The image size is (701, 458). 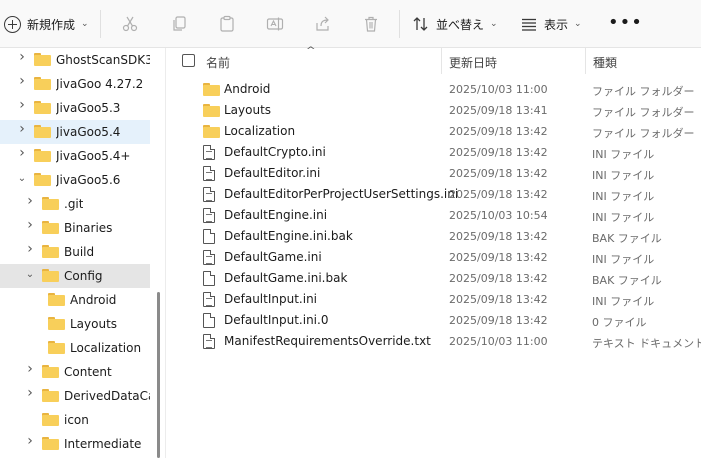 I want to click on file-row: DefaultInput.ini.0 2025/09/18 13:42 0 ファイル, so click(x=433, y=320).